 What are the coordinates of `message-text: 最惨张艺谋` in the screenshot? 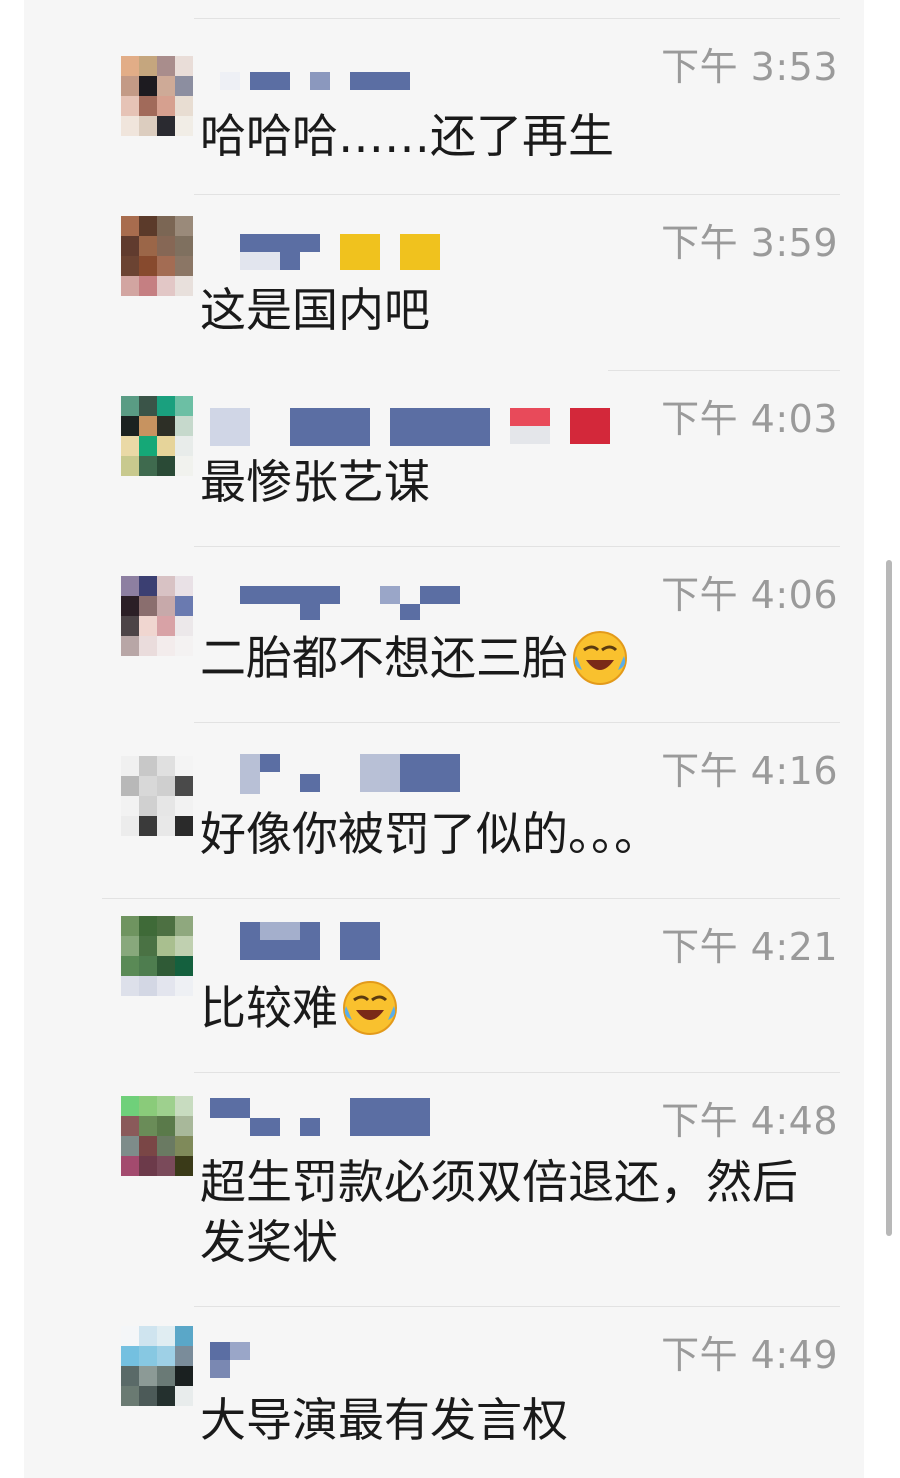 It's located at (505, 482).